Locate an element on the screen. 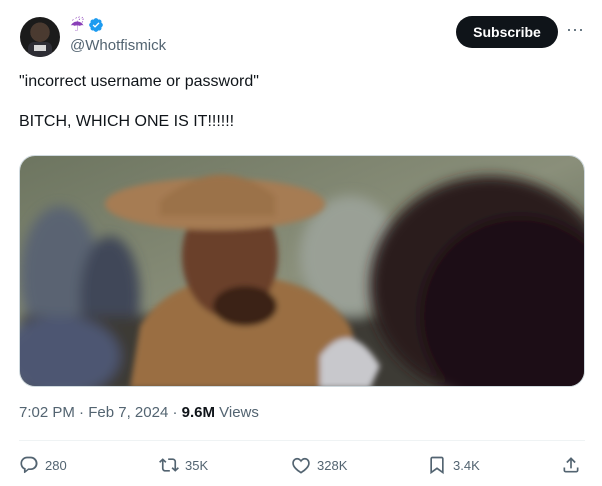 Image resolution: width=602 pixels, height=486 pixels. display-name-row: ☔ is located at coordinates (87, 25).